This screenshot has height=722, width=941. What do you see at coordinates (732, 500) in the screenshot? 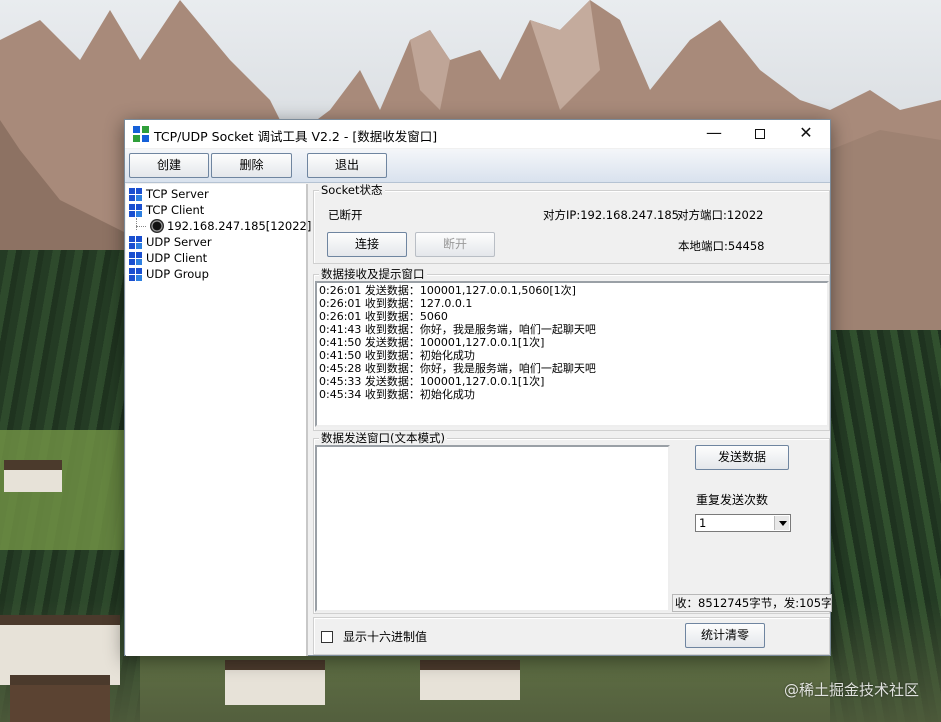
I see `repeat-count-label: 重复发送次数` at bounding box center [732, 500].